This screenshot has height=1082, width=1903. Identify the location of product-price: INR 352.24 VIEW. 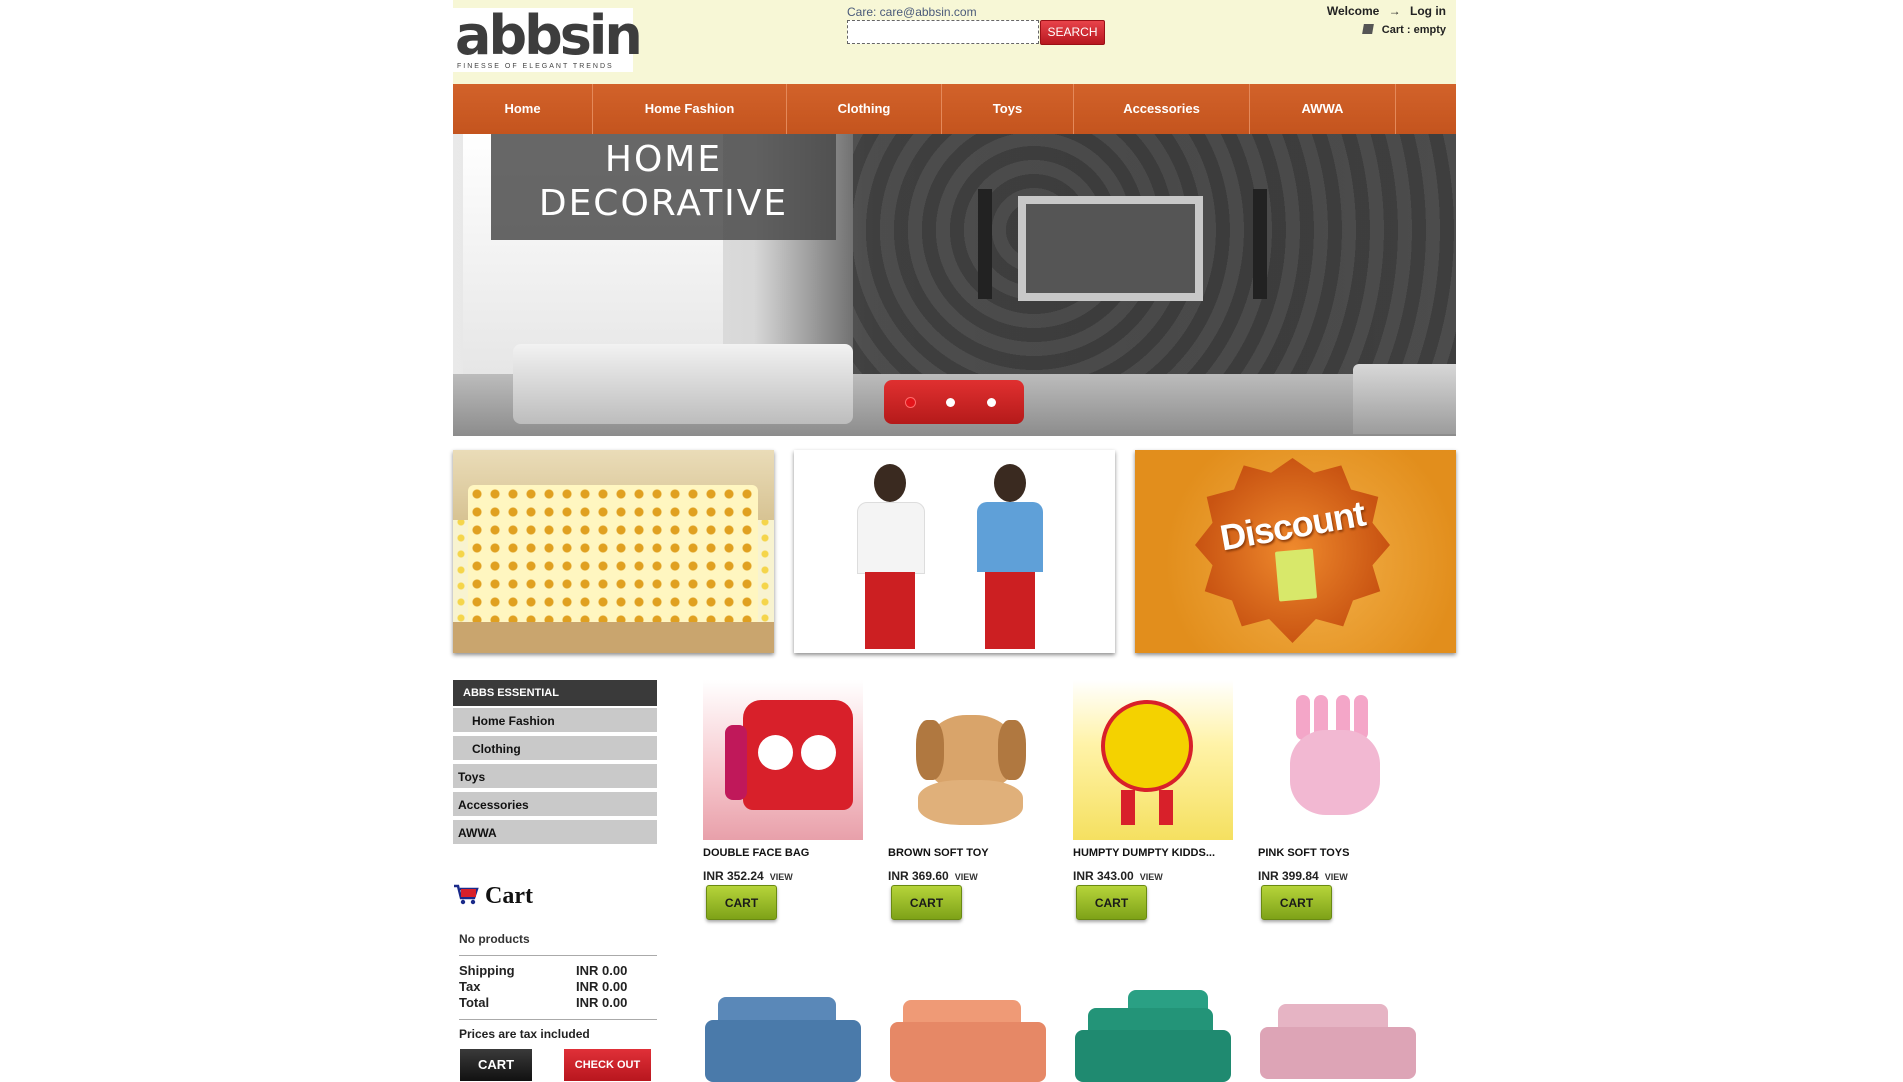
(748, 876).